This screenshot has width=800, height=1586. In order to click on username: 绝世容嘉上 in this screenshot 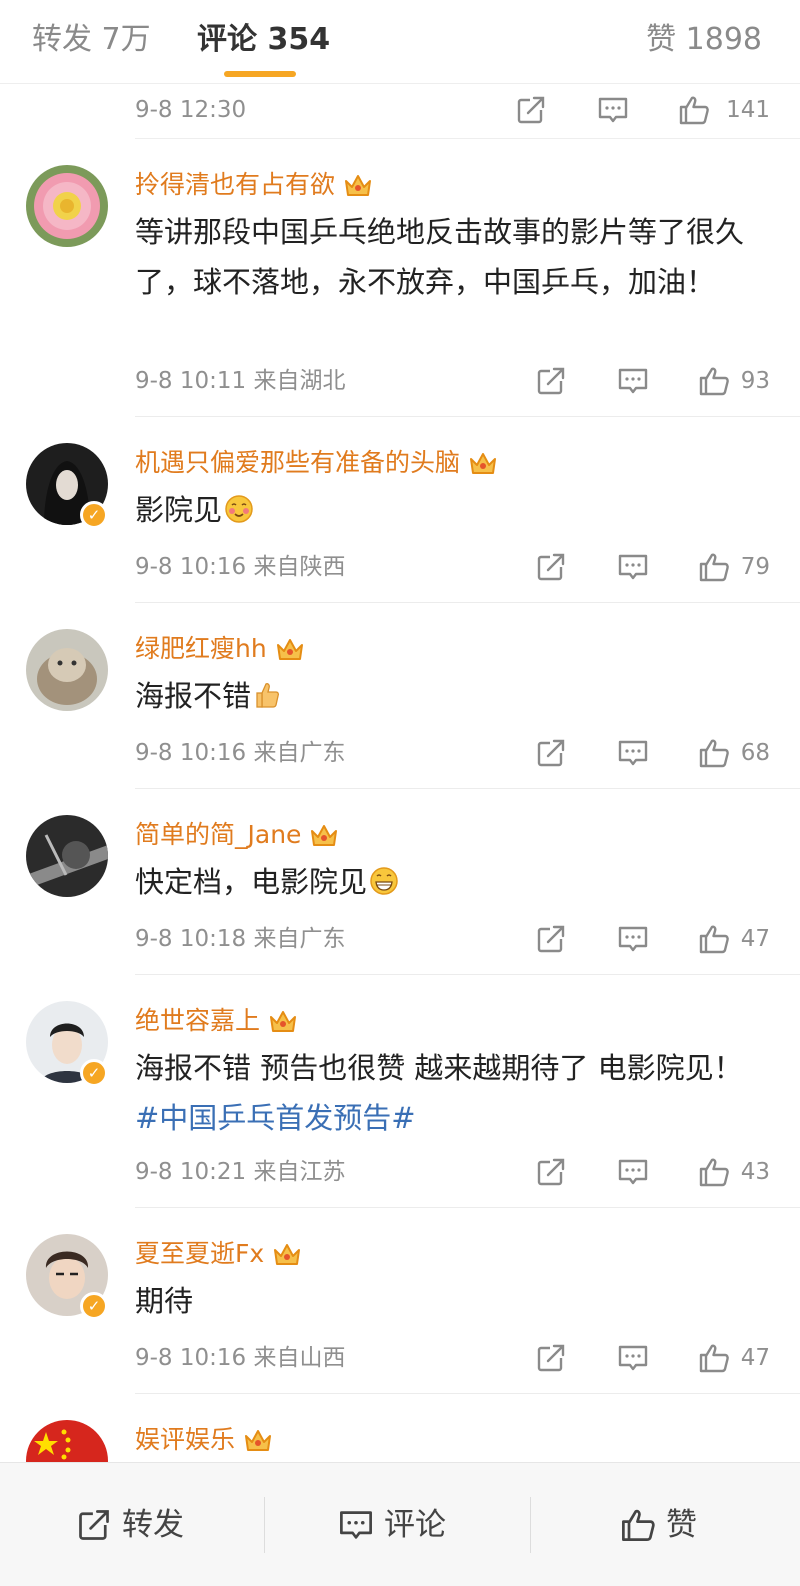, I will do `click(216, 1019)`.